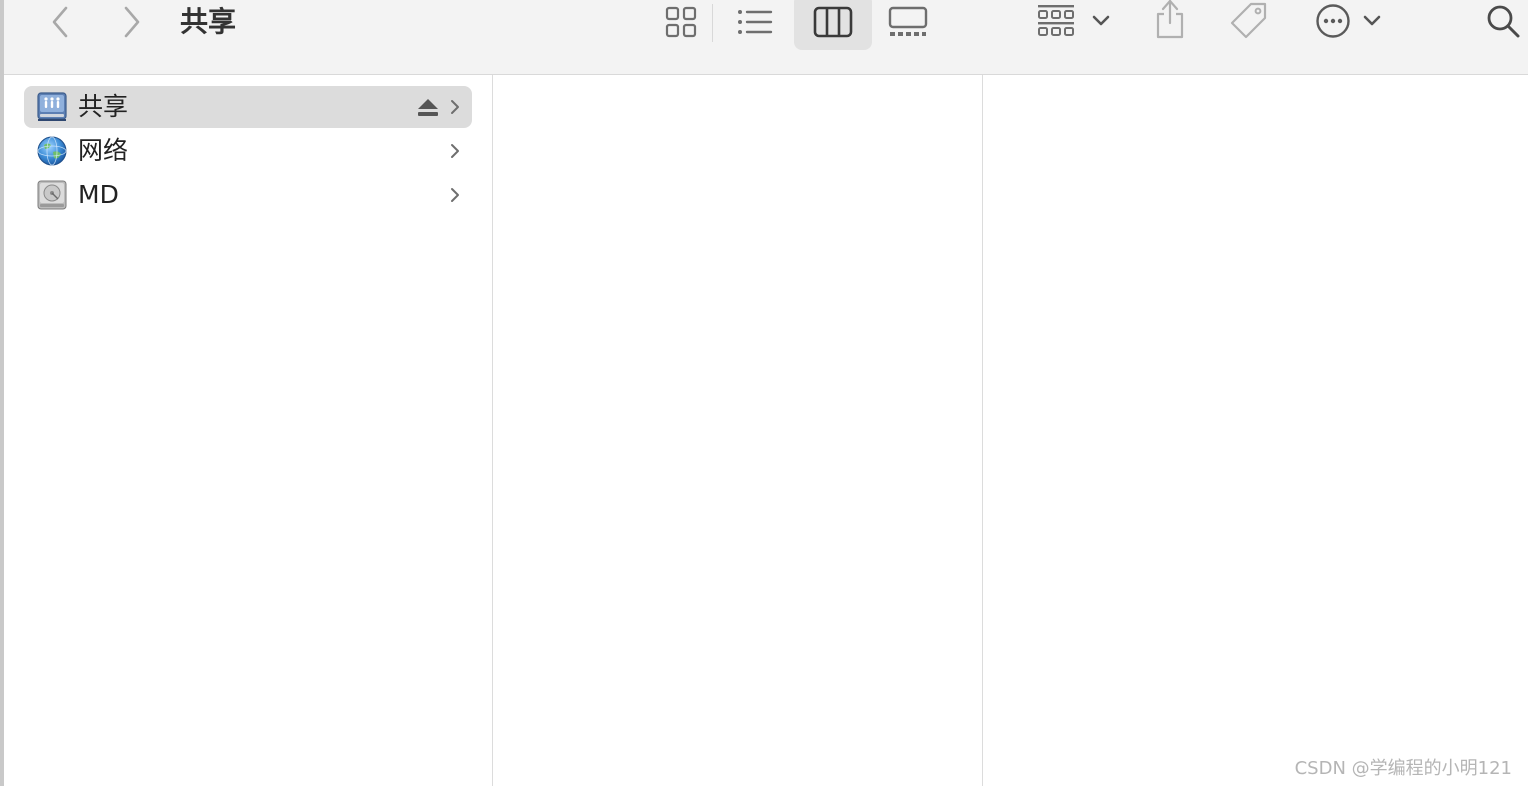 This screenshot has height=786, width=1528. Describe the element at coordinates (248, 195) in the screenshot. I see `list-item-md: MD` at that location.